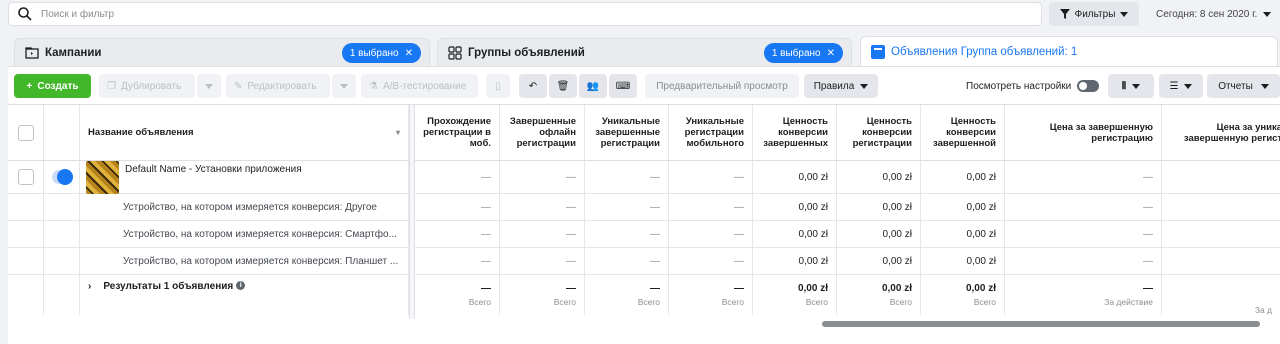 Image resolution: width=1280 pixels, height=344 pixels. I want to click on create-button: + Создать, so click(52, 86).